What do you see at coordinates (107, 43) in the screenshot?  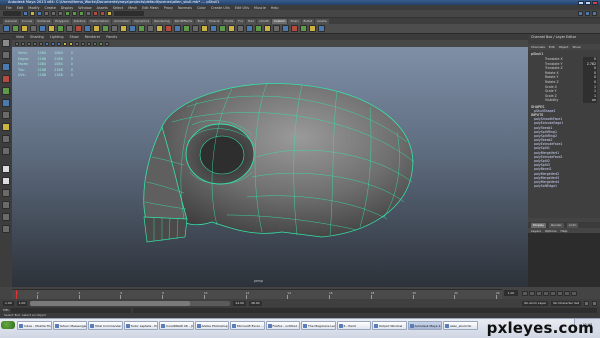 I see `exposure-icon` at bounding box center [107, 43].